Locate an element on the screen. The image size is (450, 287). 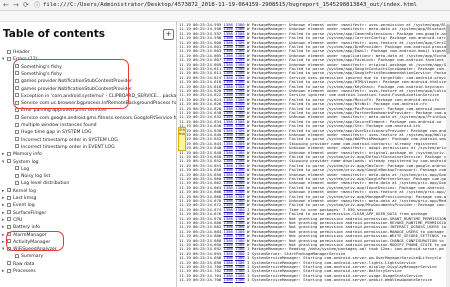
toc-item-label: Memory info is located at coordinates (27, 155).